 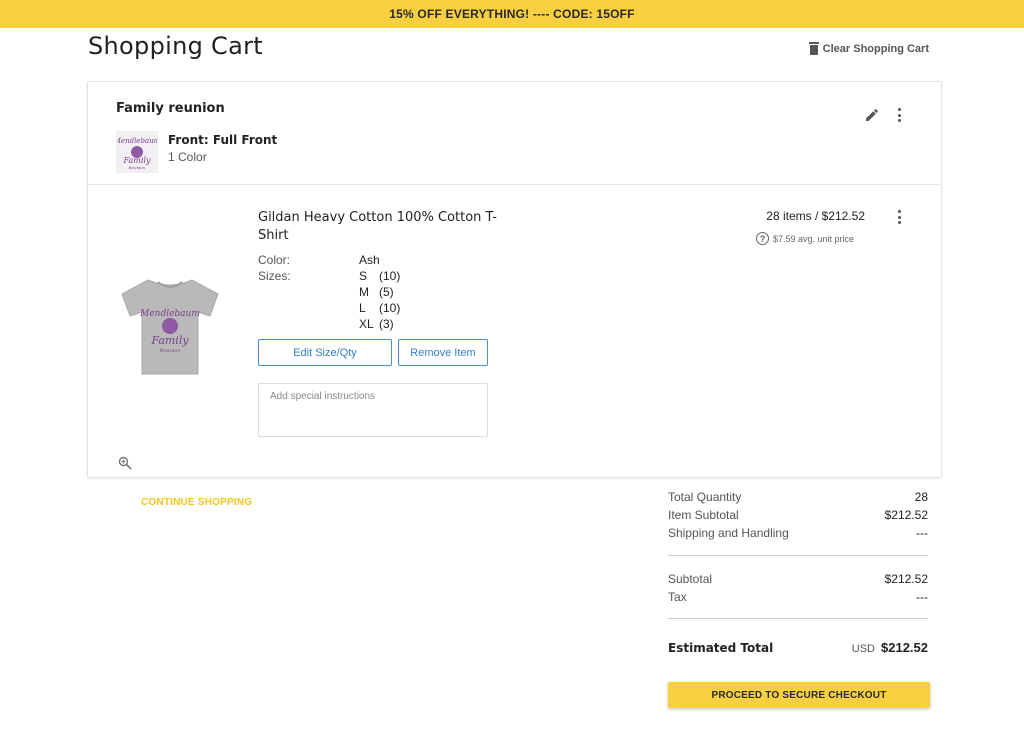 I want to click on avg-unit-price: ? $7.59 avg. unit price, so click(x=805, y=238).